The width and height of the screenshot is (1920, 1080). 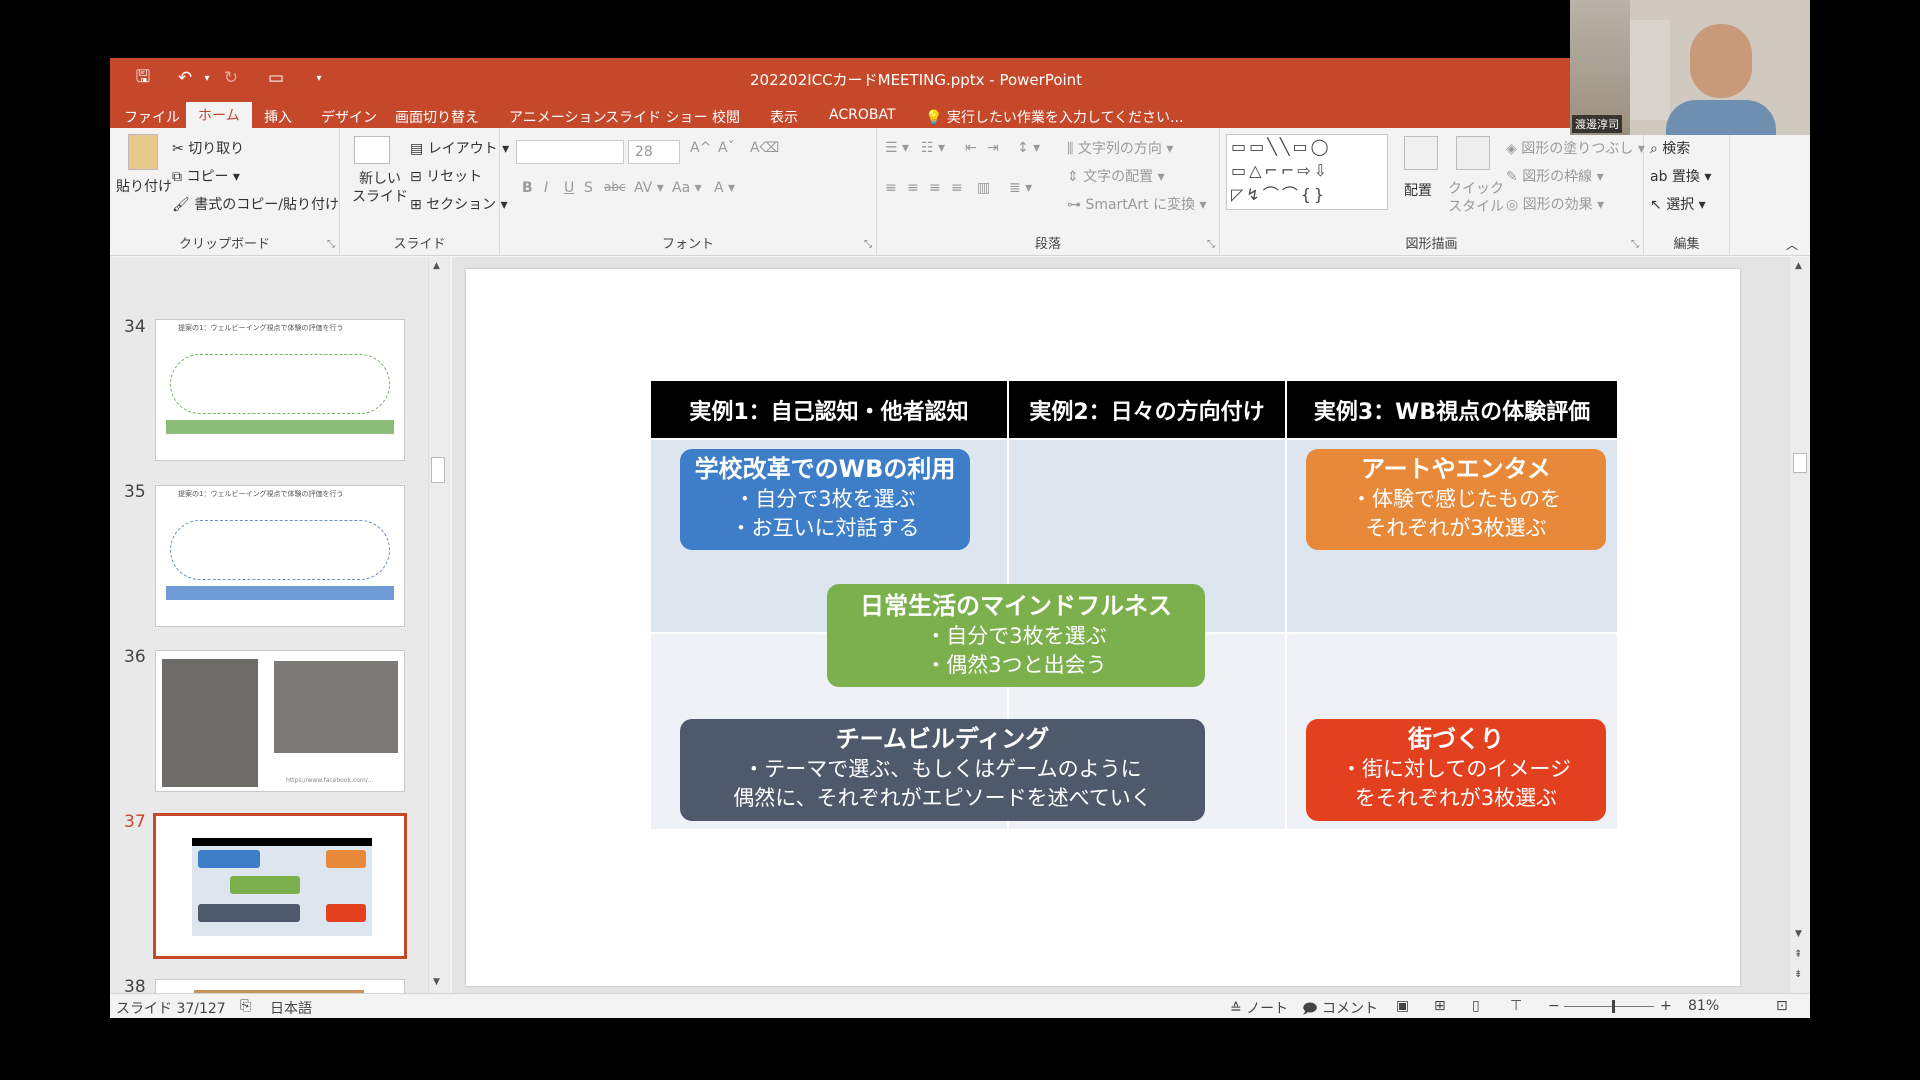 What do you see at coordinates (291, 1008) in the screenshot?
I see `language-indicator: 日本語` at bounding box center [291, 1008].